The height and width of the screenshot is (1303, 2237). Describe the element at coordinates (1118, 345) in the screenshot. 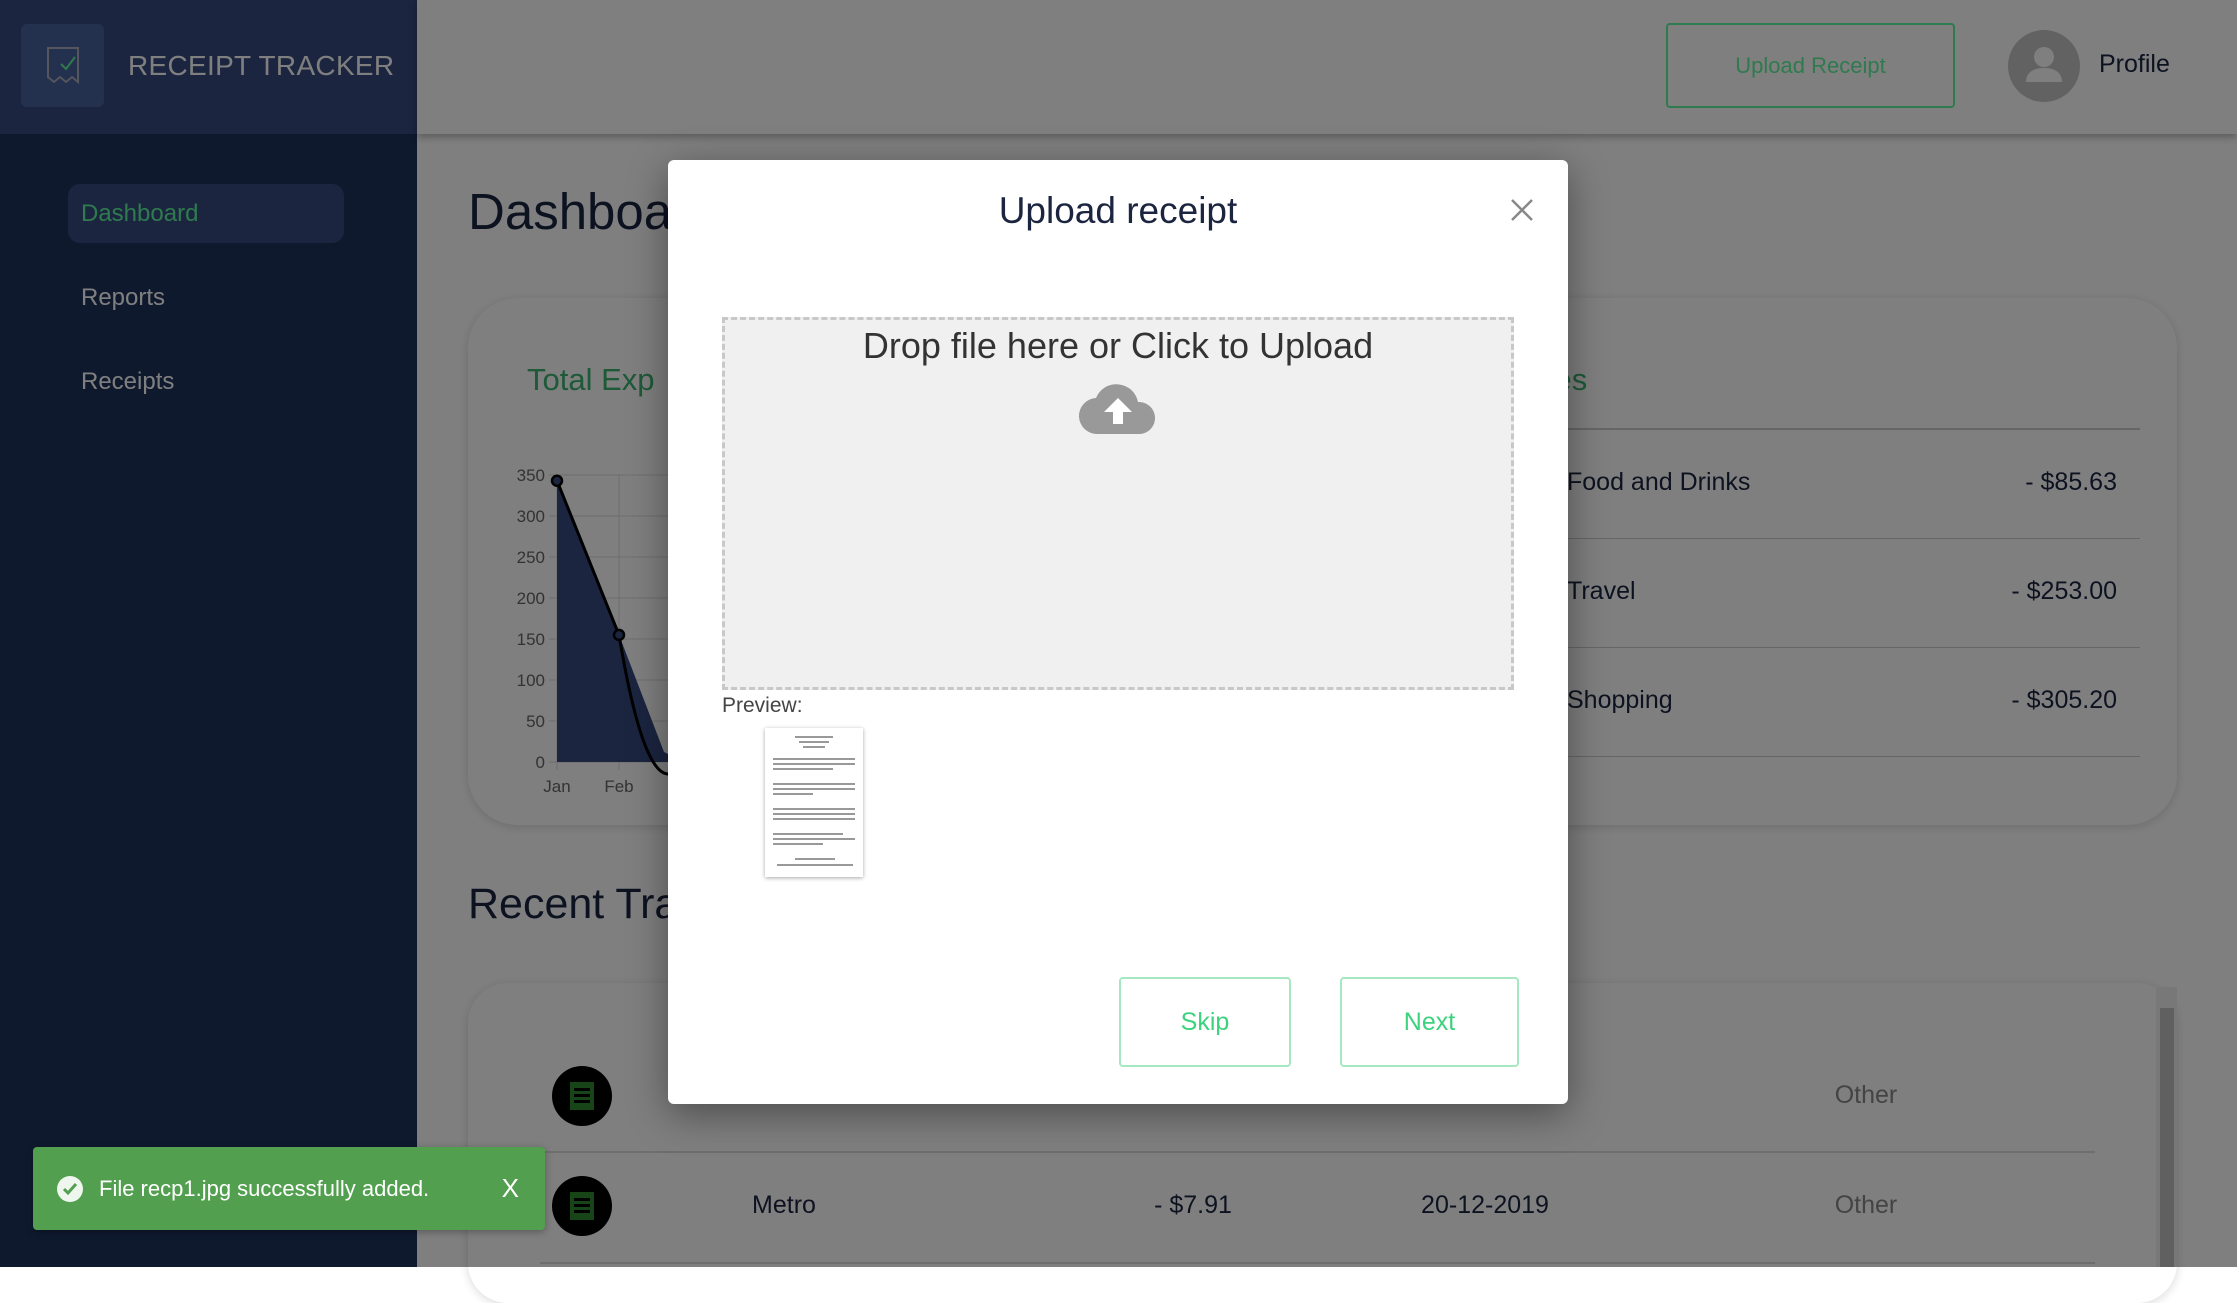

I see `dropzone-text: Drop file here or Click to Upload` at that location.